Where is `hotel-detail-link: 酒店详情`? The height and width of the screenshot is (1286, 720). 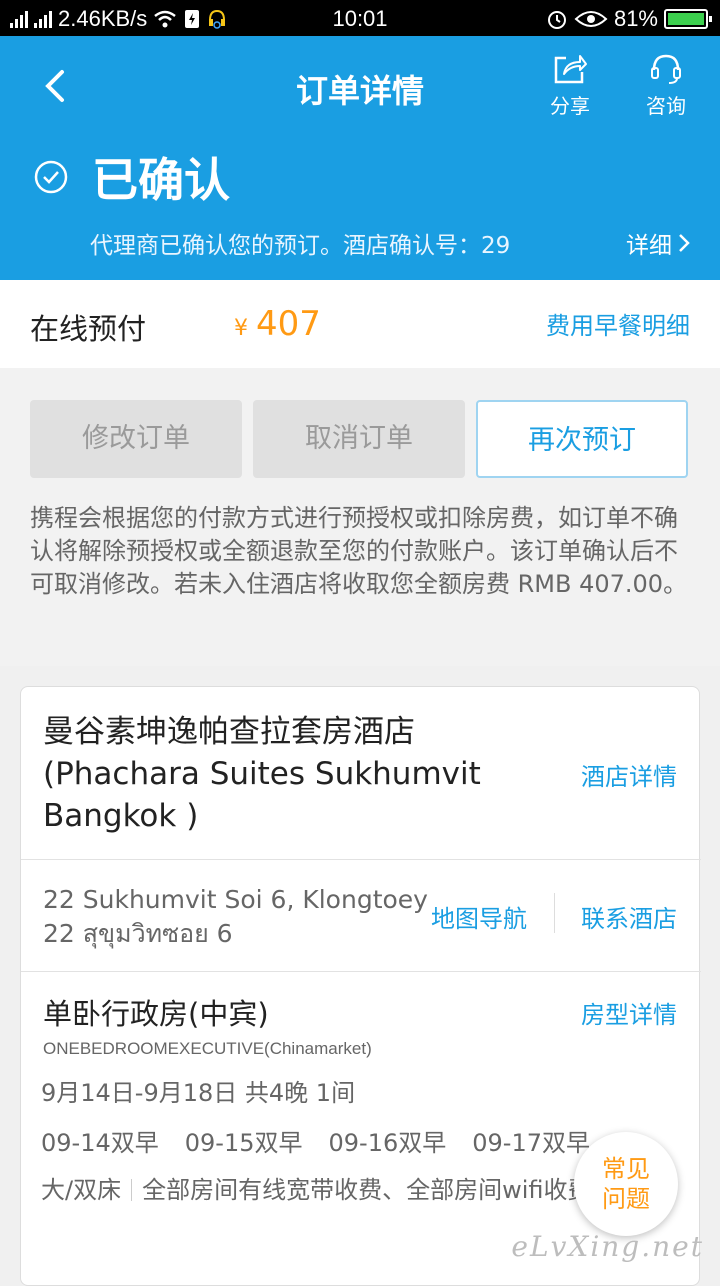
hotel-detail-link: 酒店详情 is located at coordinates (629, 774).